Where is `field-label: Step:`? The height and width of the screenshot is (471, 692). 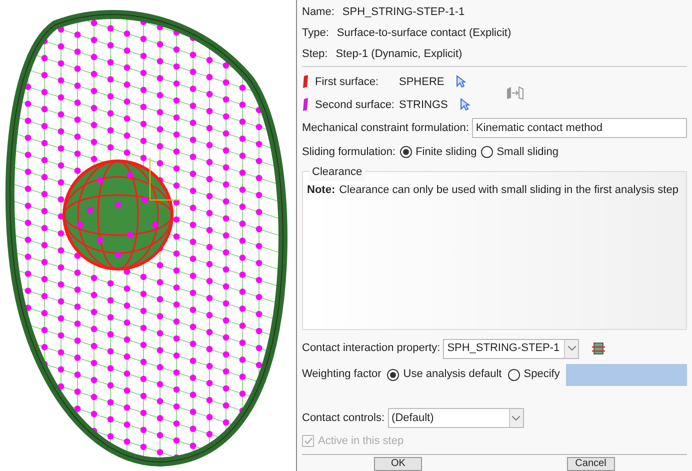 field-label: Step: is located at coordinates (315, 54).